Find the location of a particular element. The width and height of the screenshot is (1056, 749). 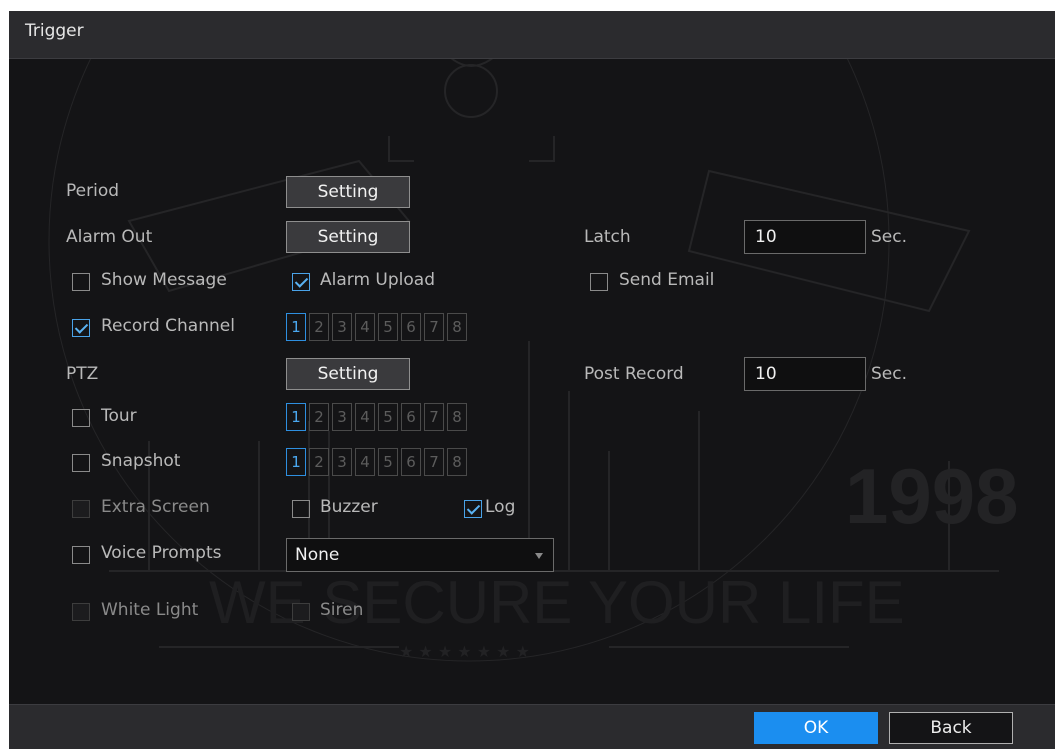

snapshot-label: Snapshot is located at coordinates (141, 461).